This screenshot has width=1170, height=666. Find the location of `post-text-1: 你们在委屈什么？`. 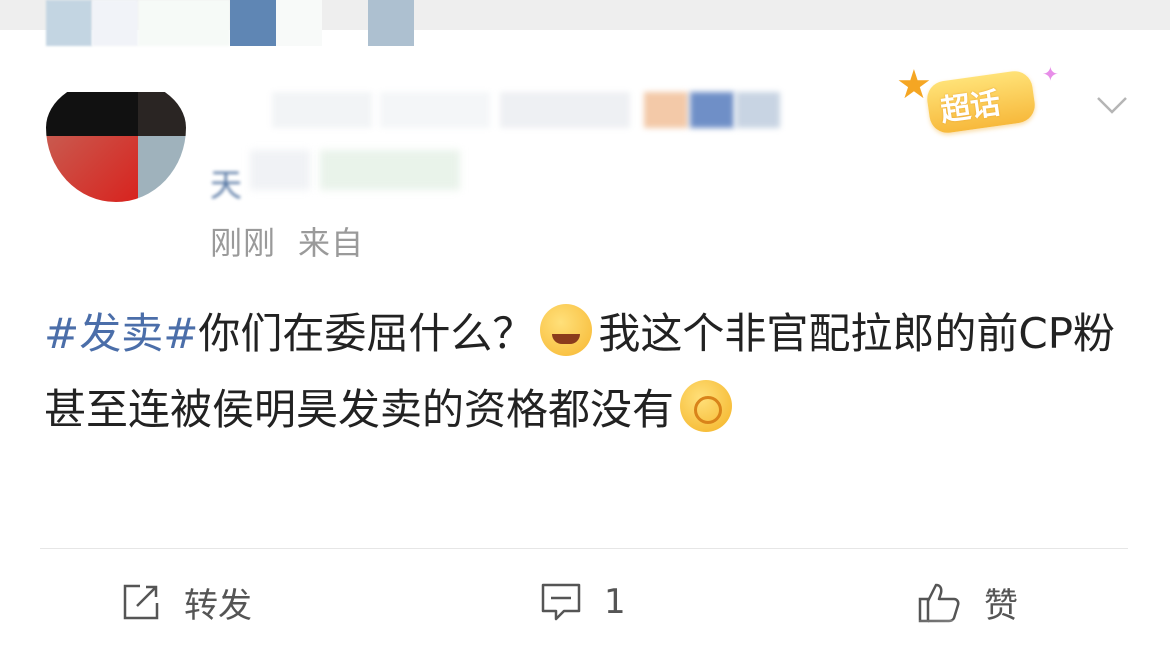

post-text-1: 你们在委屈什么？ is located at coordinates (366, 333).